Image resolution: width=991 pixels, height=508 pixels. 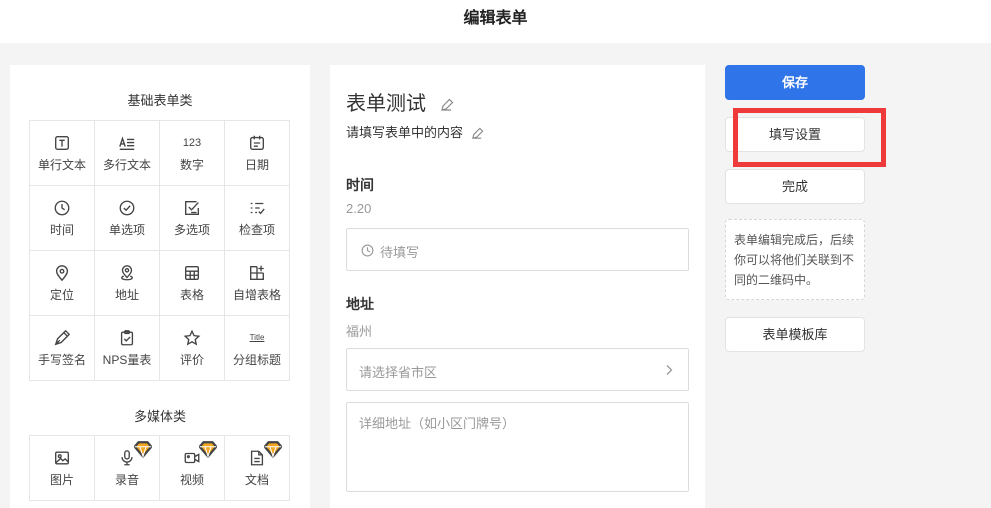 I want to click on component-checkbox: 多选项, so click(x=192, y=218).